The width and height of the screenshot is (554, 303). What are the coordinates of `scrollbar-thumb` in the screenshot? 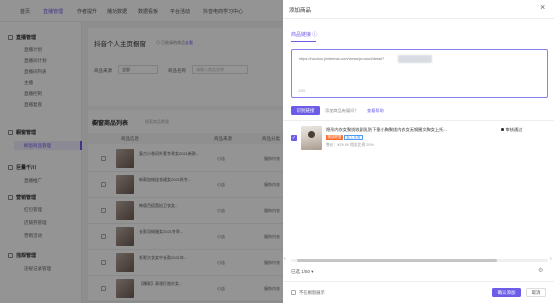 It's located at (397, 260).